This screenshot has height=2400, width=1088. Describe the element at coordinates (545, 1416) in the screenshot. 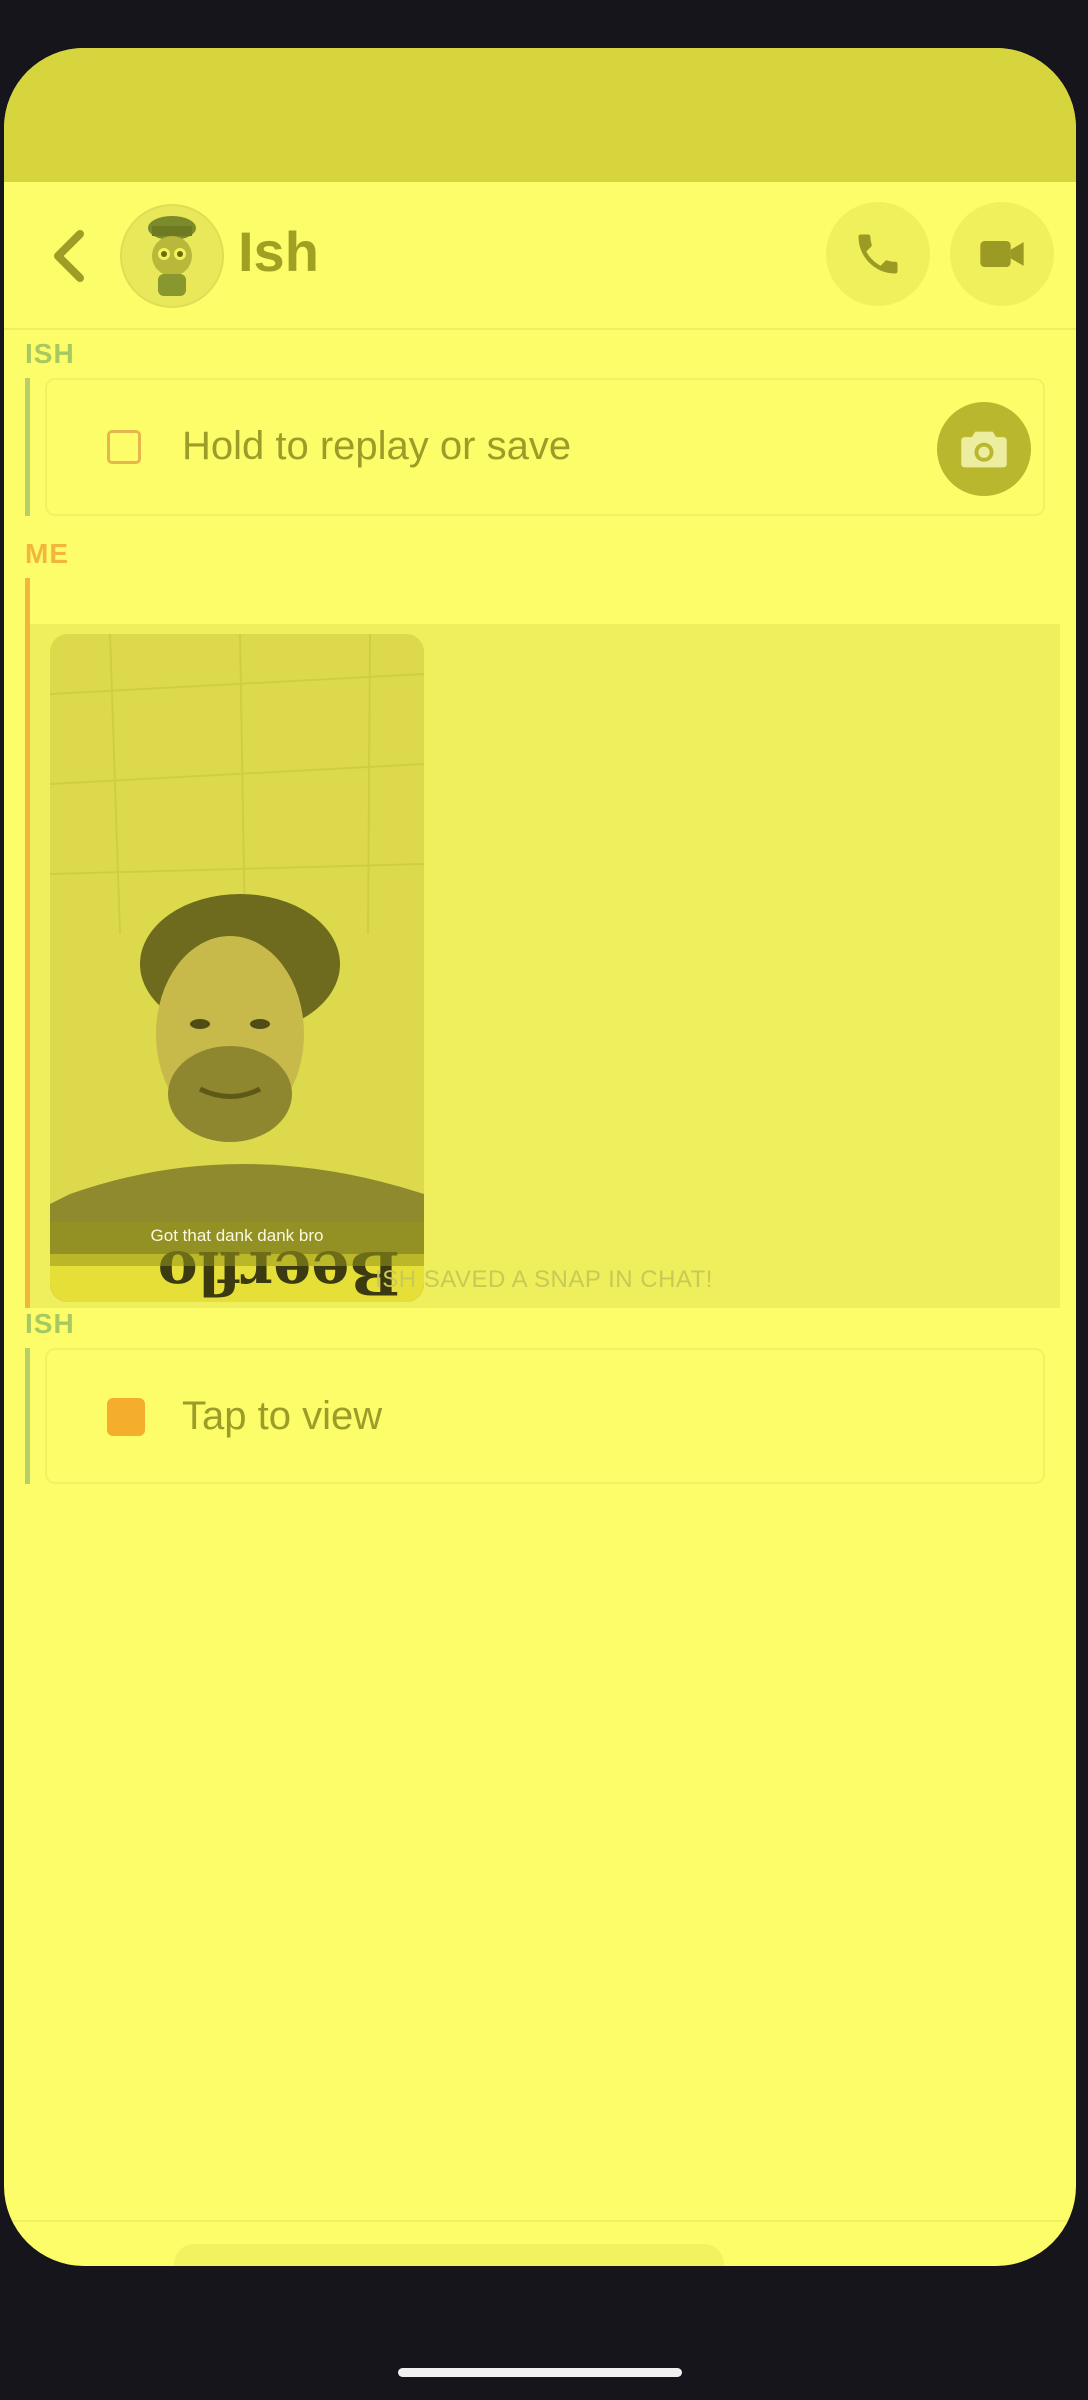

I see `message-bubble: Tap to view` at that location.